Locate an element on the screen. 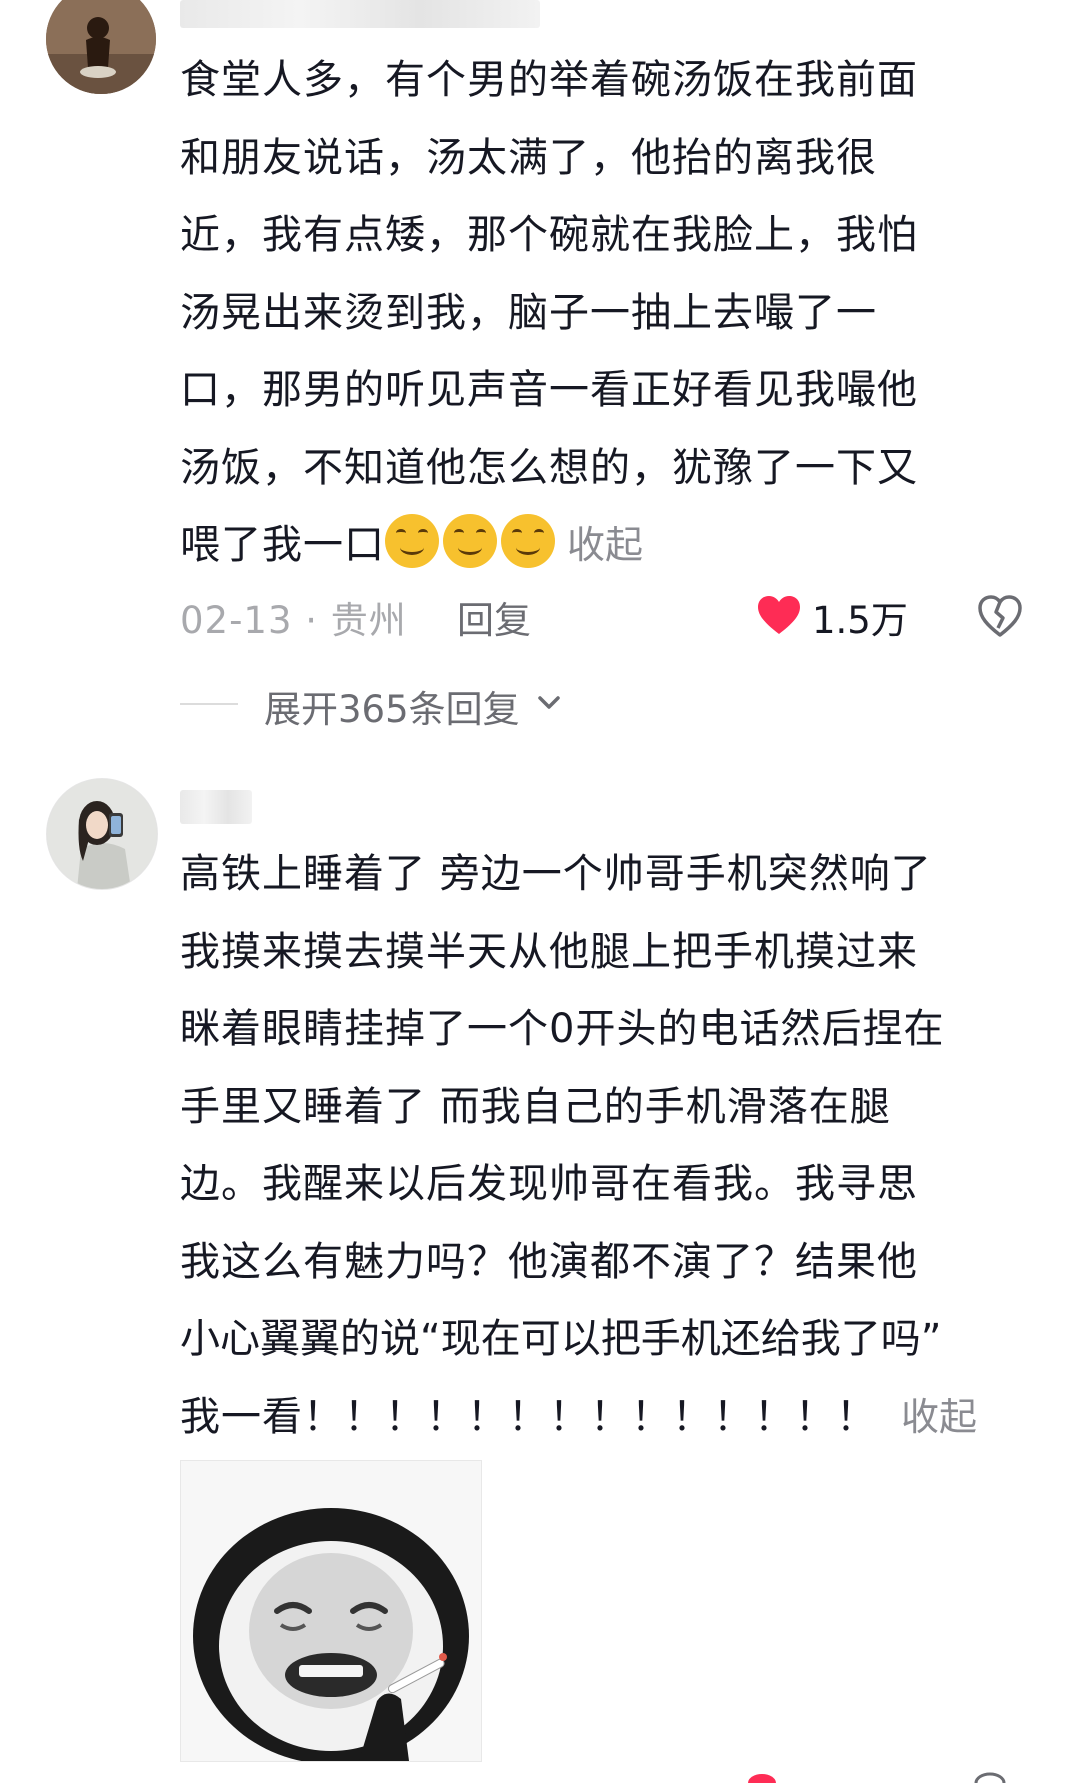 The height and width of the screenshot is (1783, 1078). expand-replies-button: 展开365条回复 is located at coordinates (392, 706).